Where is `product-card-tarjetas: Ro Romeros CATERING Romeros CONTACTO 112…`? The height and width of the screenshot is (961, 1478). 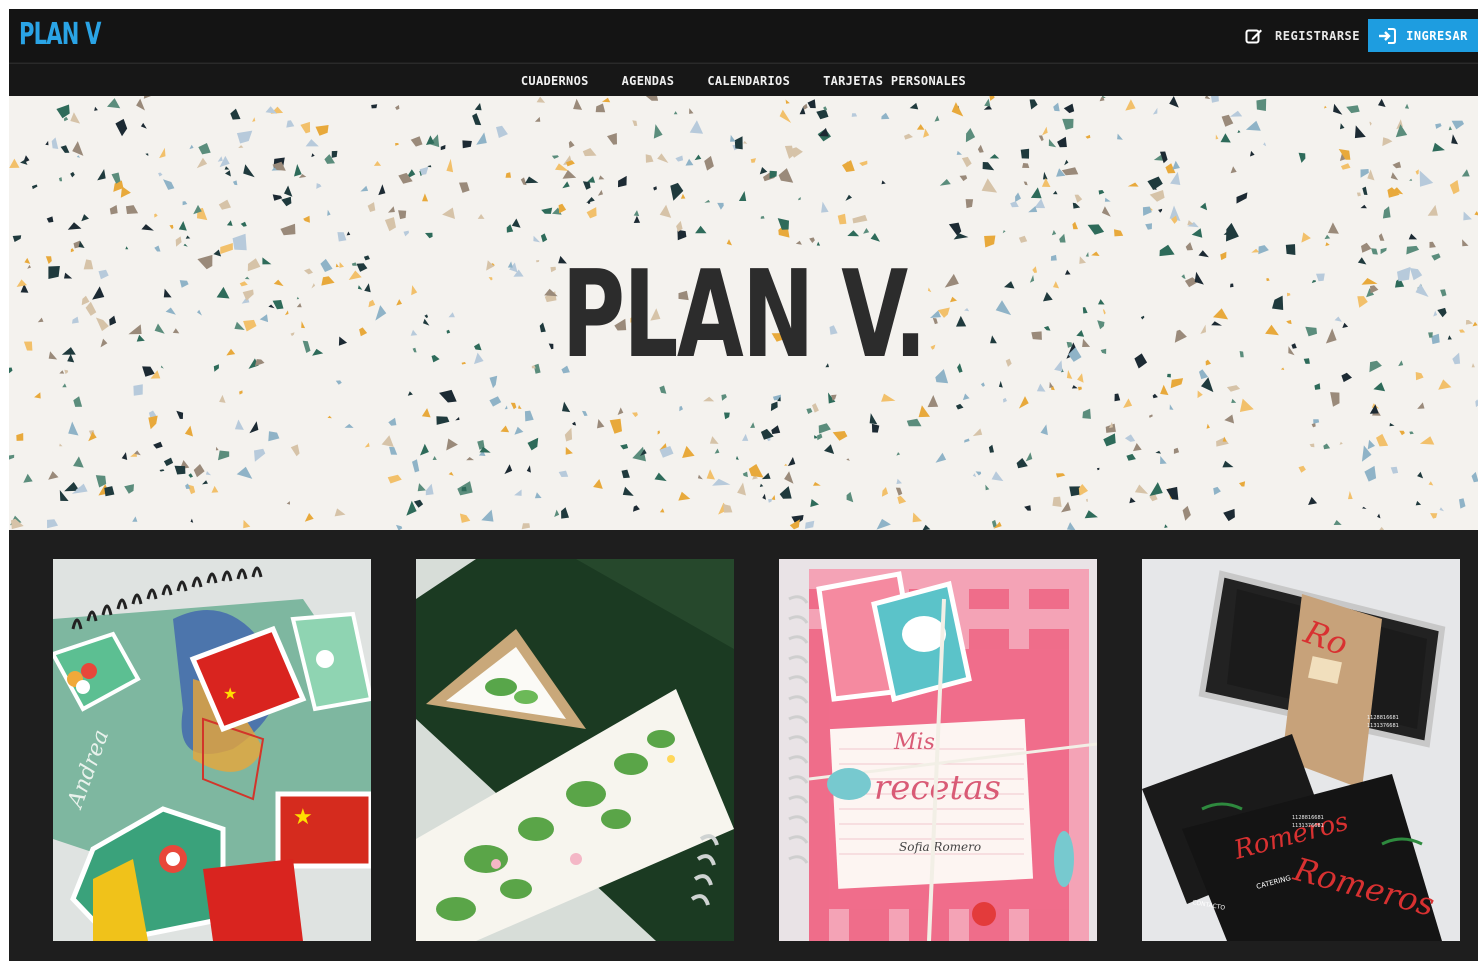
product-card-tarjetas: Ro Romeros CATERING Romeros CONTACTO 112… is located at coordinates (1301, 750).